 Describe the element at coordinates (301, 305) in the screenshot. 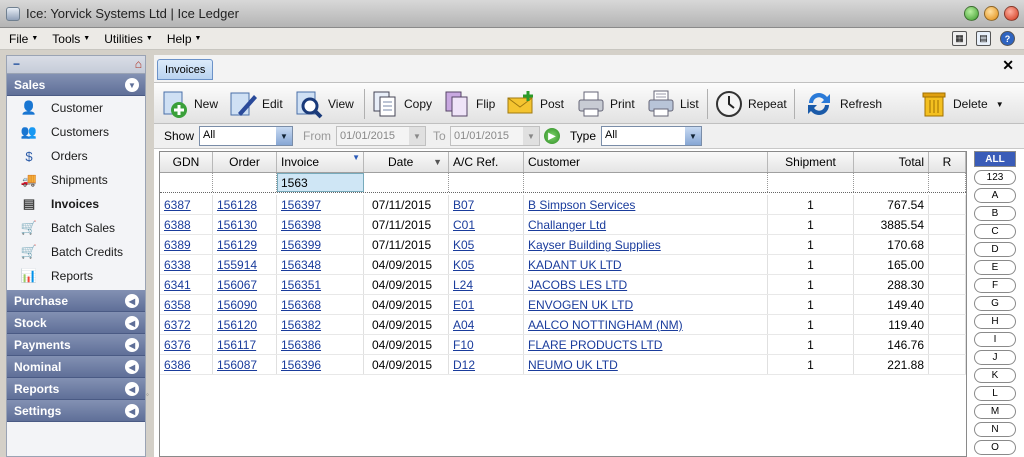

I see `invoice-link: 156368` at that location.